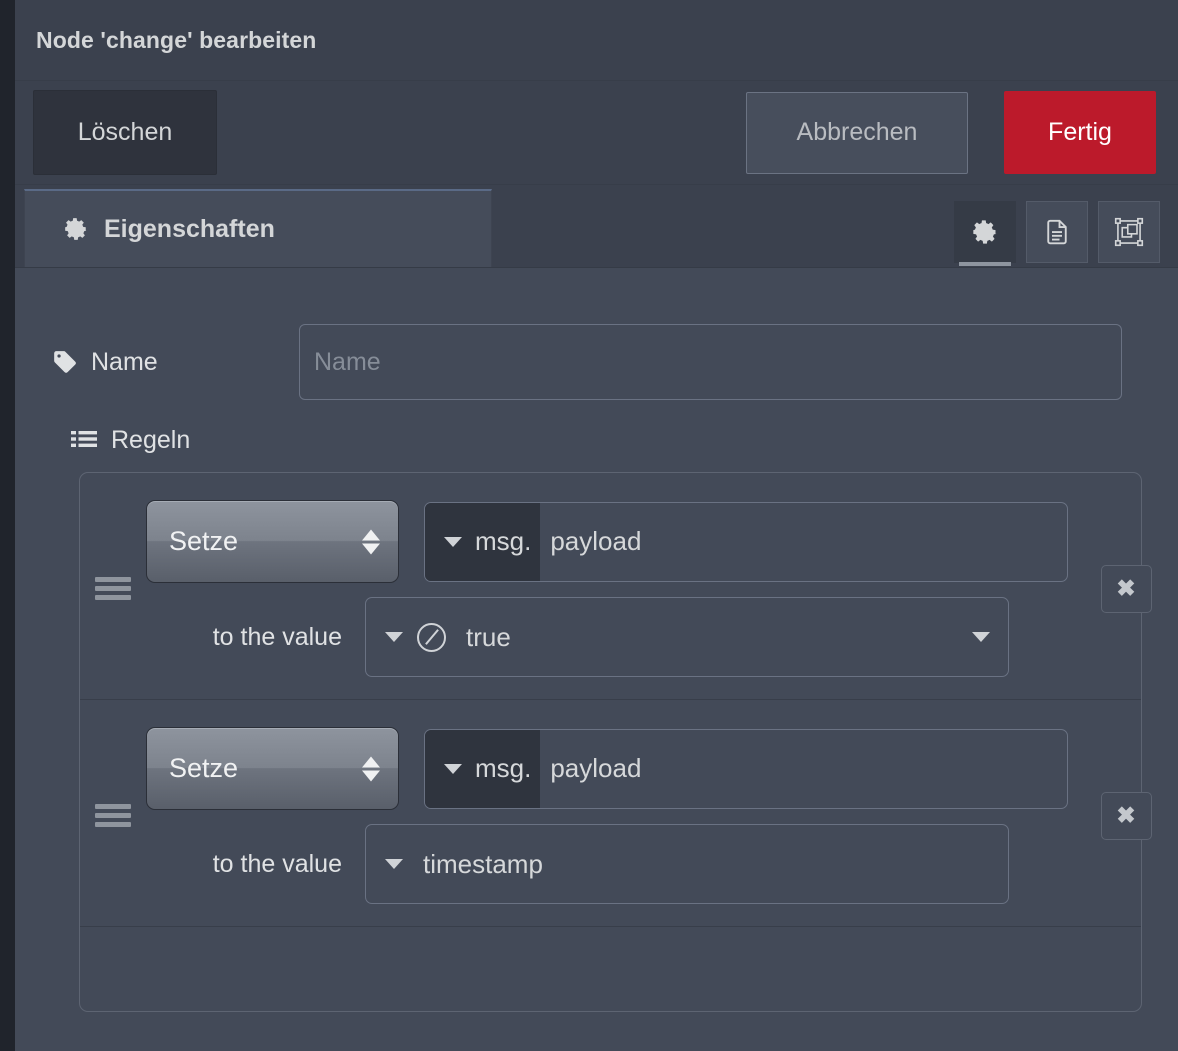  Describe the element at coordinates (125, 132) in the screenshot. I see `delete-button: Löschen` at that location.